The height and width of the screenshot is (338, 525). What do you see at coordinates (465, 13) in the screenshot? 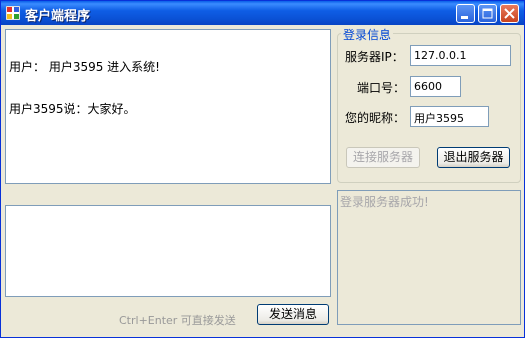
I see `minimize-button` at bounding box center [465, 13].